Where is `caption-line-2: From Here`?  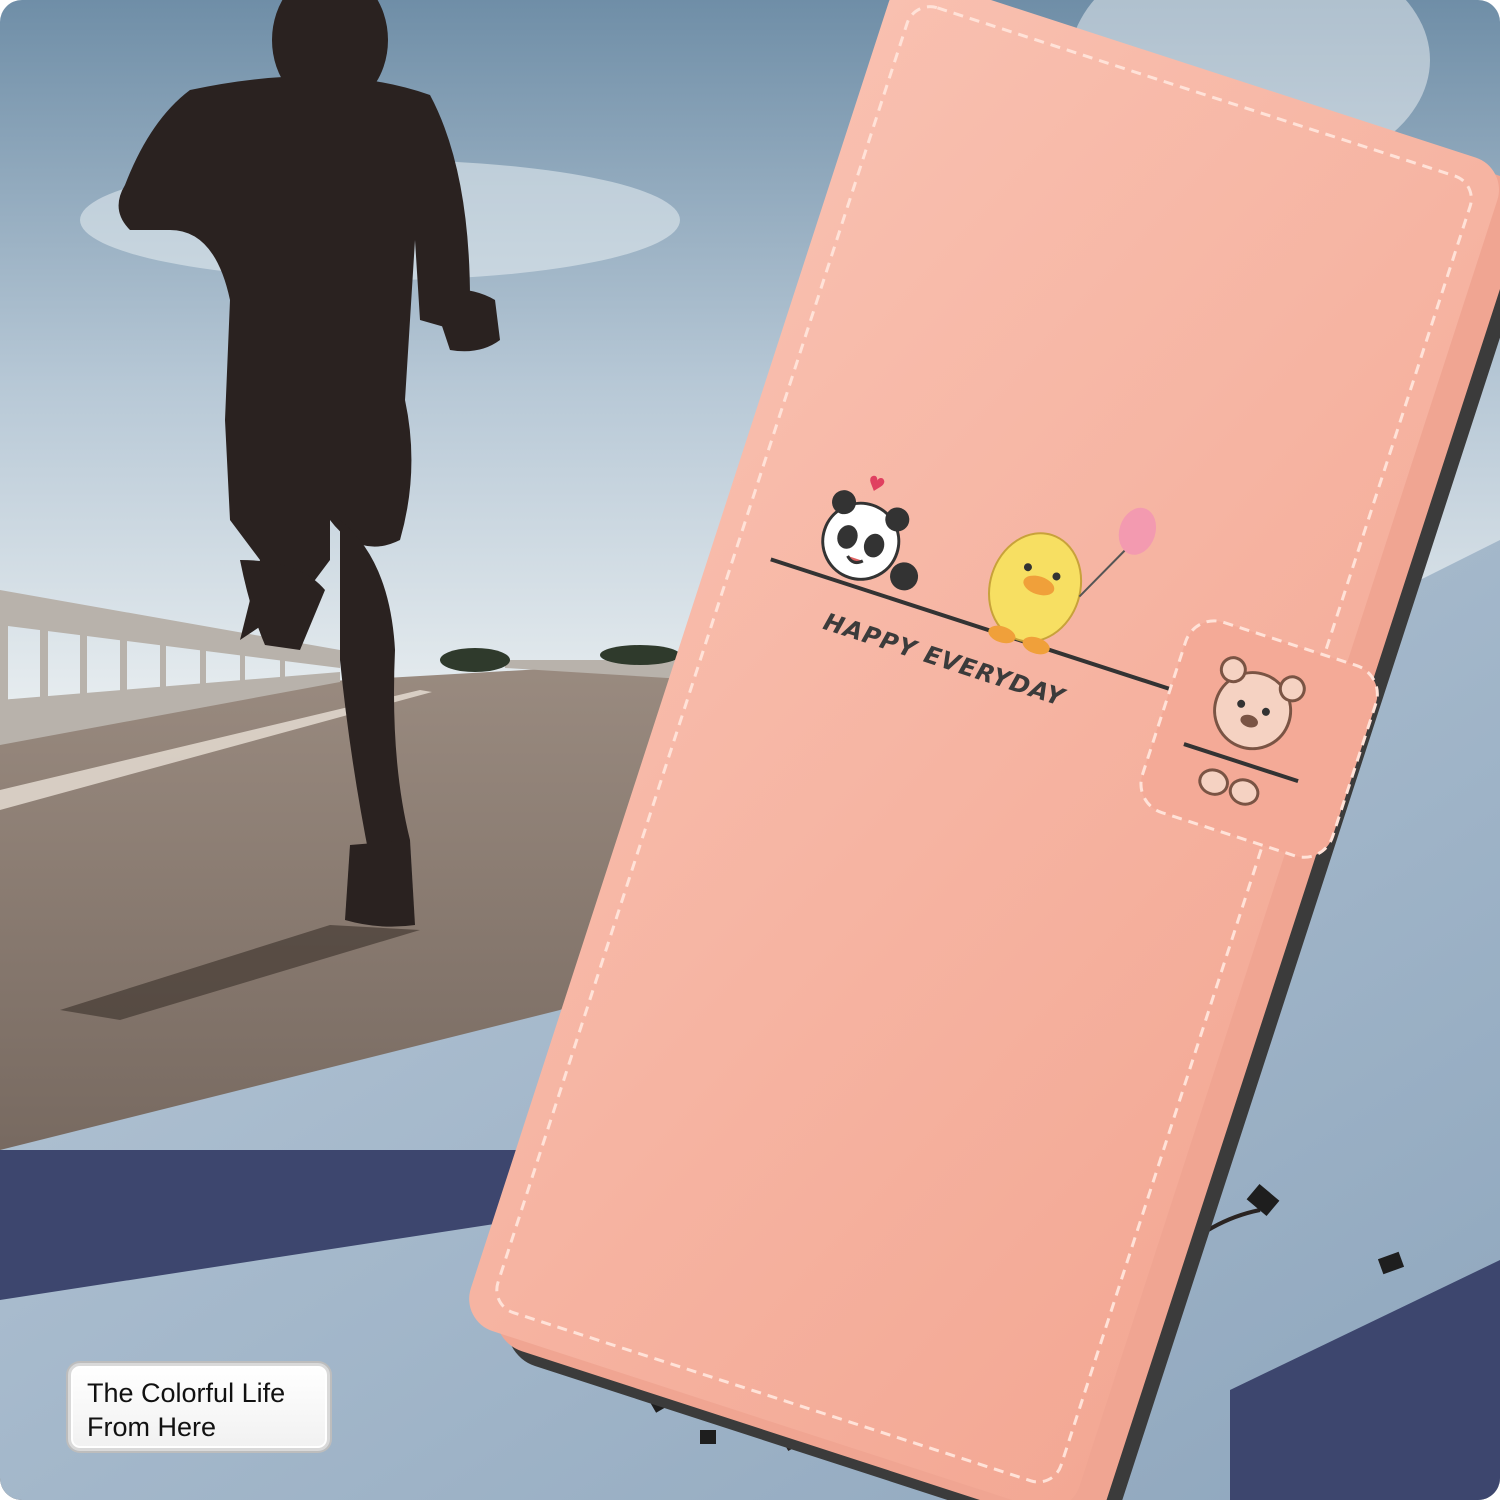 caption-line-2: From Here is located at coordinates (152, 1427).